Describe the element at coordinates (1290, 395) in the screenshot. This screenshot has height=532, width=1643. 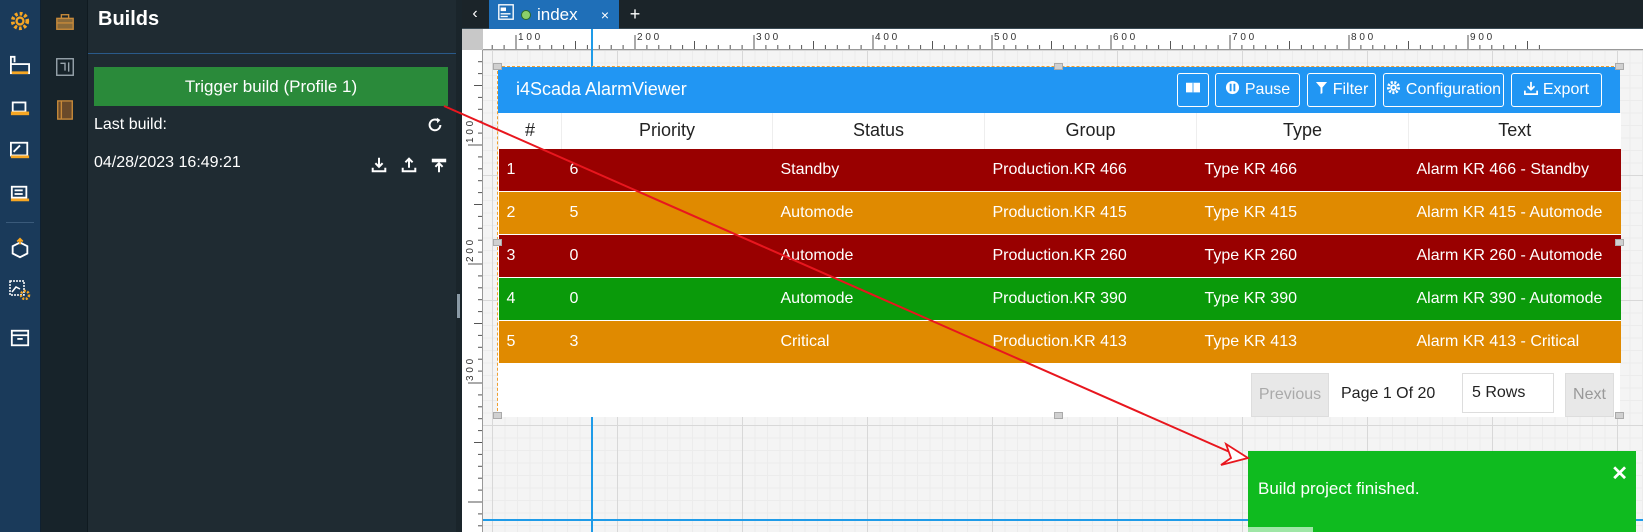
I see `previous-button: Previous` at that location.